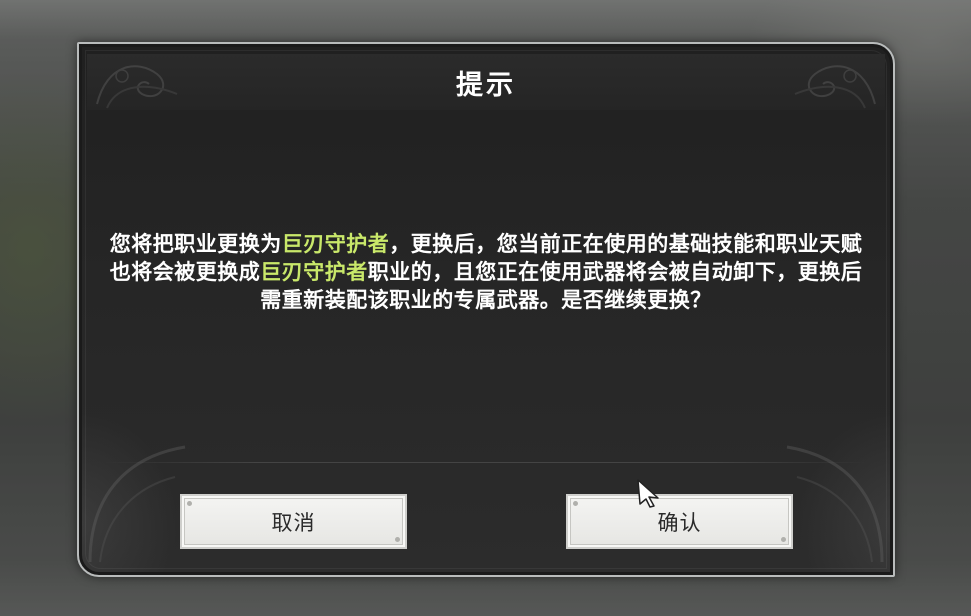 The width and height of the screenshot is (971, 616). I want to click on dialog-title-bar: 提示, so click(486, 82).